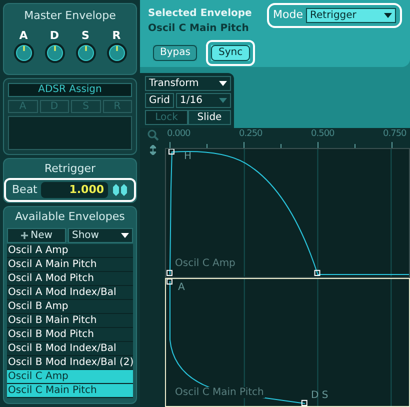 Image resolution: width=410 pixels, height=407 pixels. Describe the element at coordinates (70, 349) in the screenshot. I see `envelope-list-item: Oscil B Mod Index/Bal` at that location.